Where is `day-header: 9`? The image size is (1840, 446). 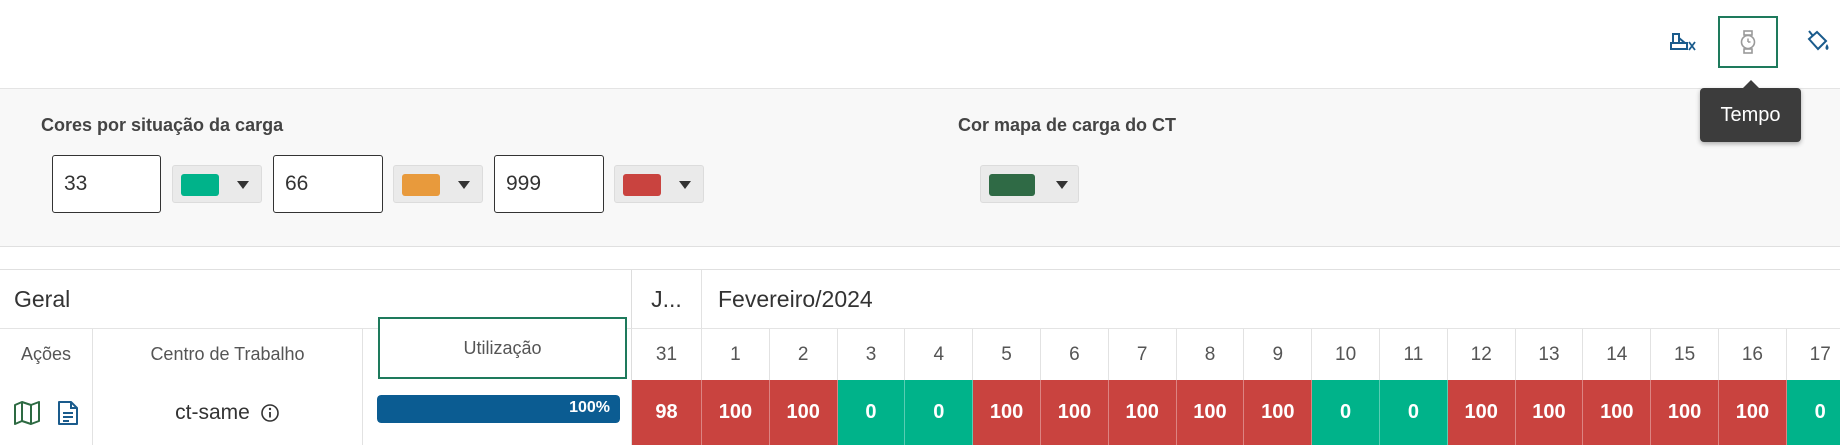
day-header: 9 is located at coordinates (1278, 354).